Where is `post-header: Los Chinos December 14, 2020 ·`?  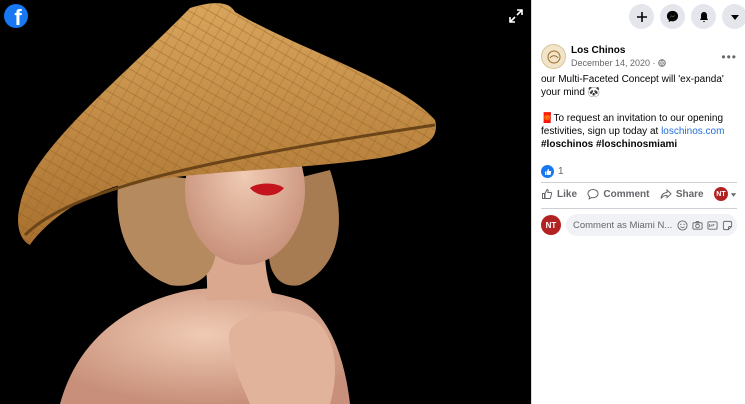
post-header: Los Chinos December 14, 2020 · is located at coordinates (603, 56).